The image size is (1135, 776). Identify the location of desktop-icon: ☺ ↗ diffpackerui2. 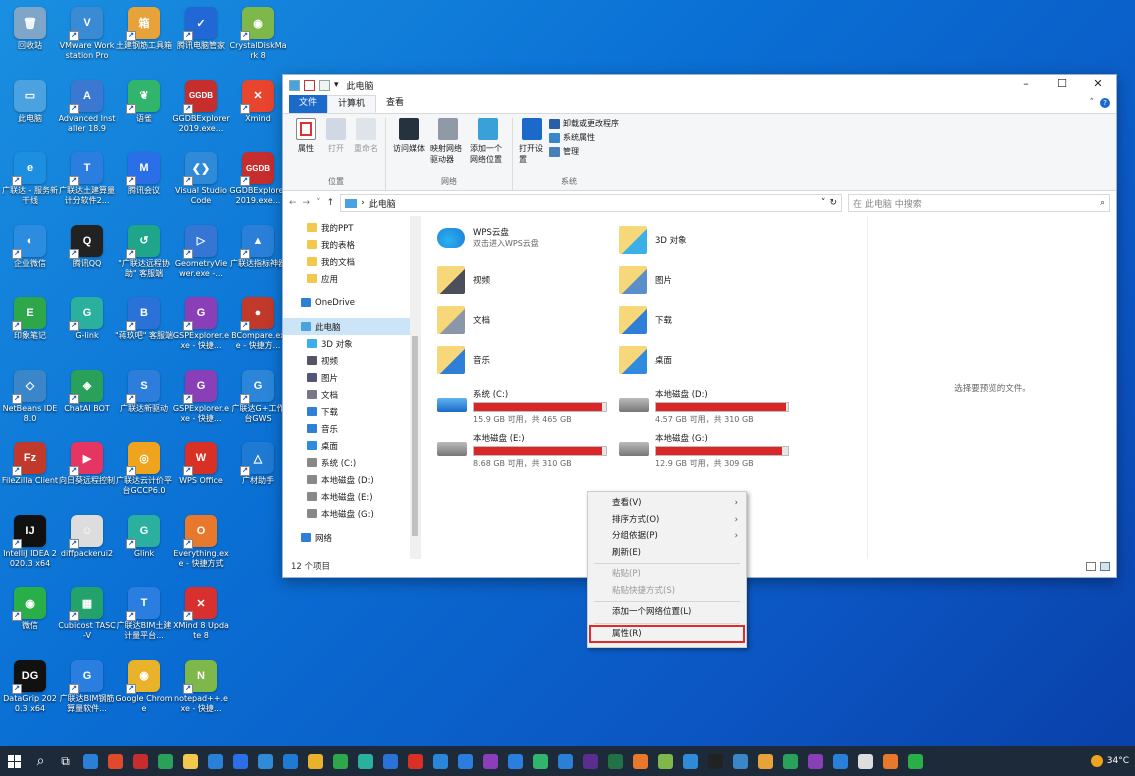
(87, 547).